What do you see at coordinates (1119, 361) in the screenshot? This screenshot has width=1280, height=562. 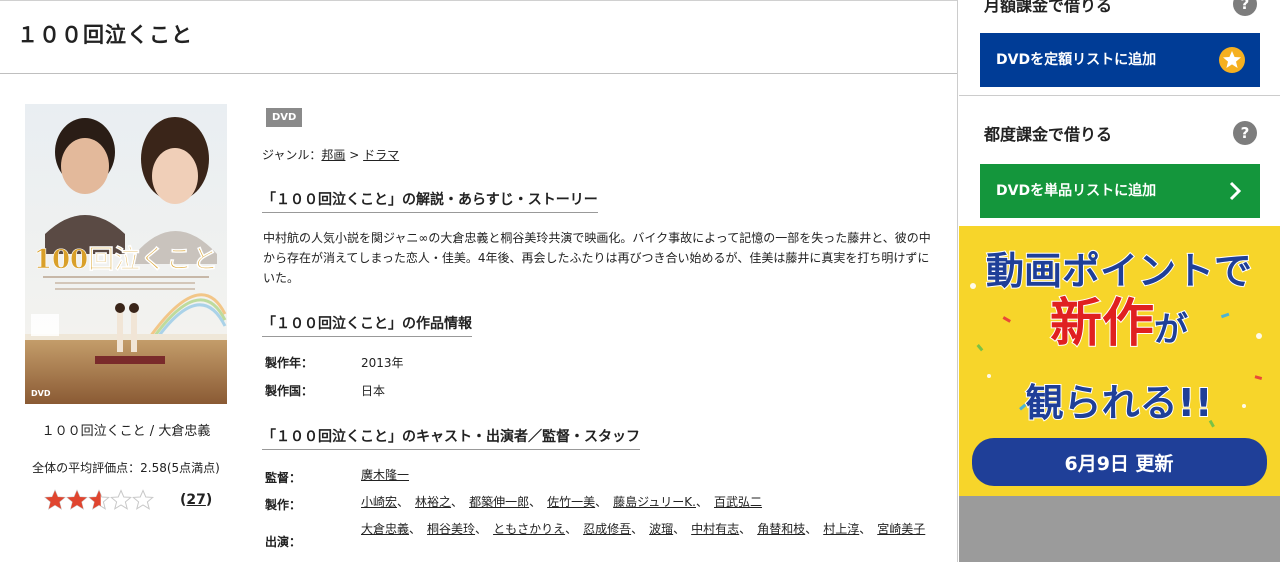 I see `promo-banner: 動画ポイントで 新作が 観られる!! 6月9日 更新` at bounding box center [1119, 361].